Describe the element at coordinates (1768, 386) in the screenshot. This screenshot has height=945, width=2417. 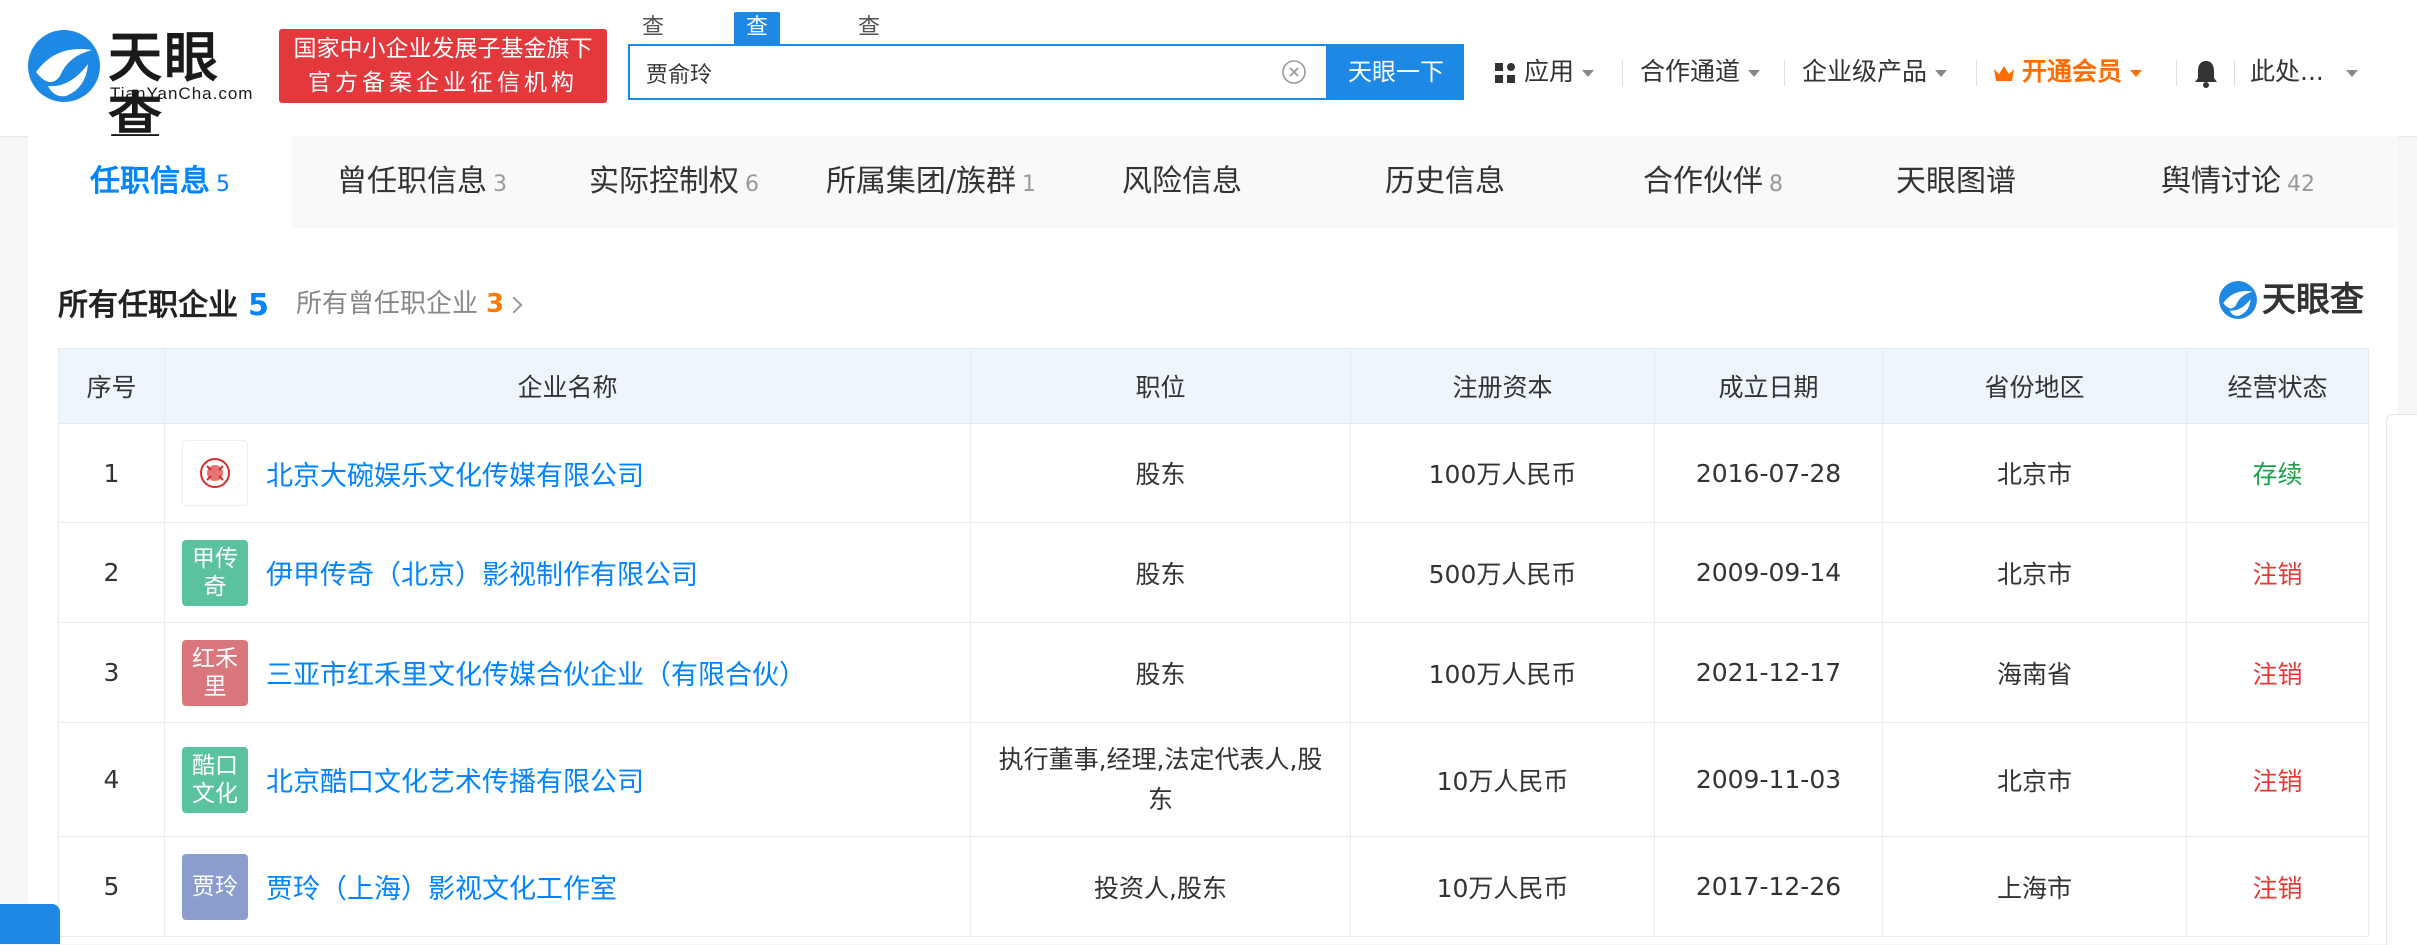
I see `col-header-date: 成立日期` at that location.